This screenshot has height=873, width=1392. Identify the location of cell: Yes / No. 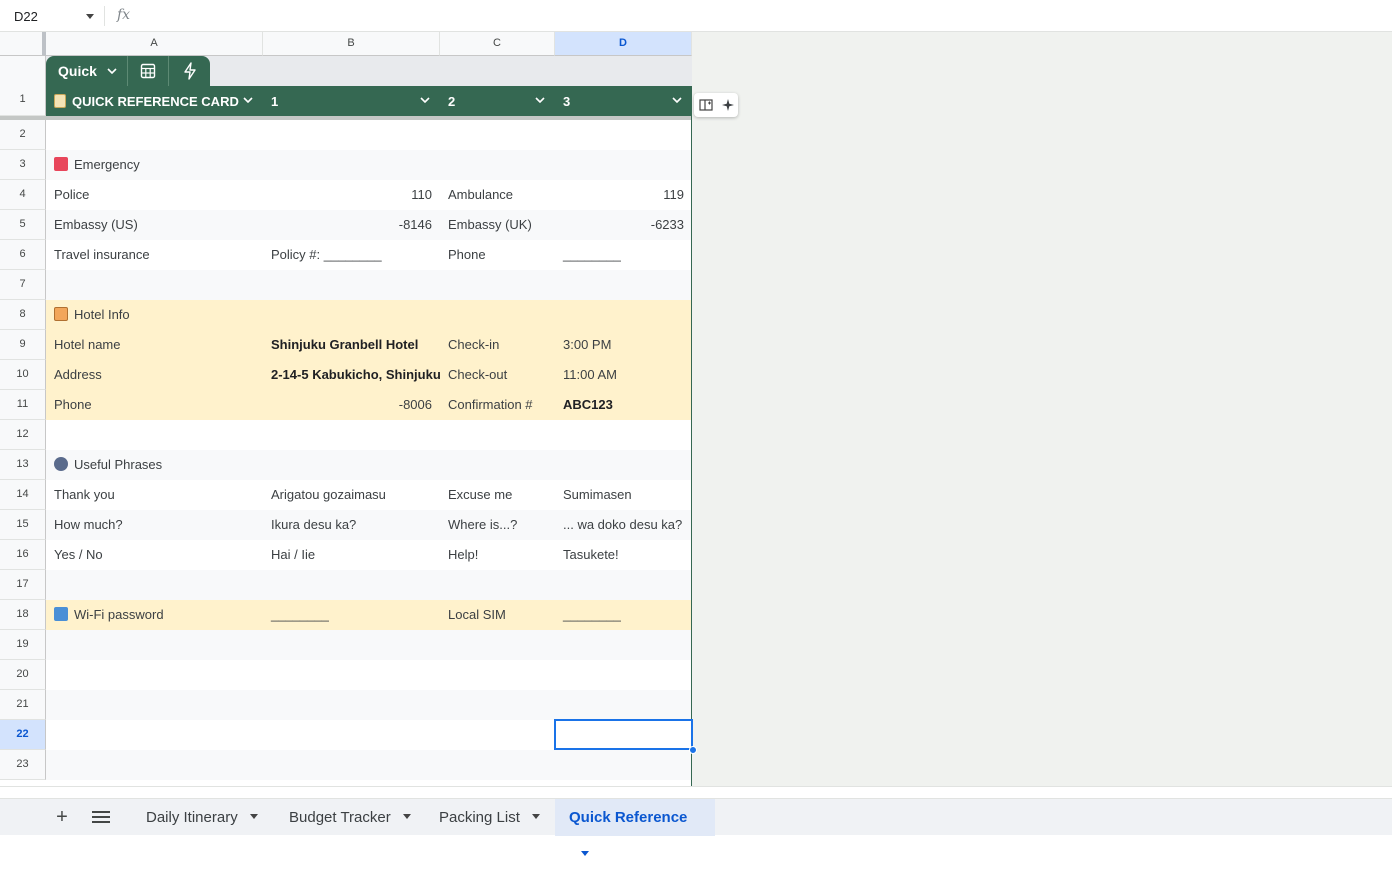
(154, 555).